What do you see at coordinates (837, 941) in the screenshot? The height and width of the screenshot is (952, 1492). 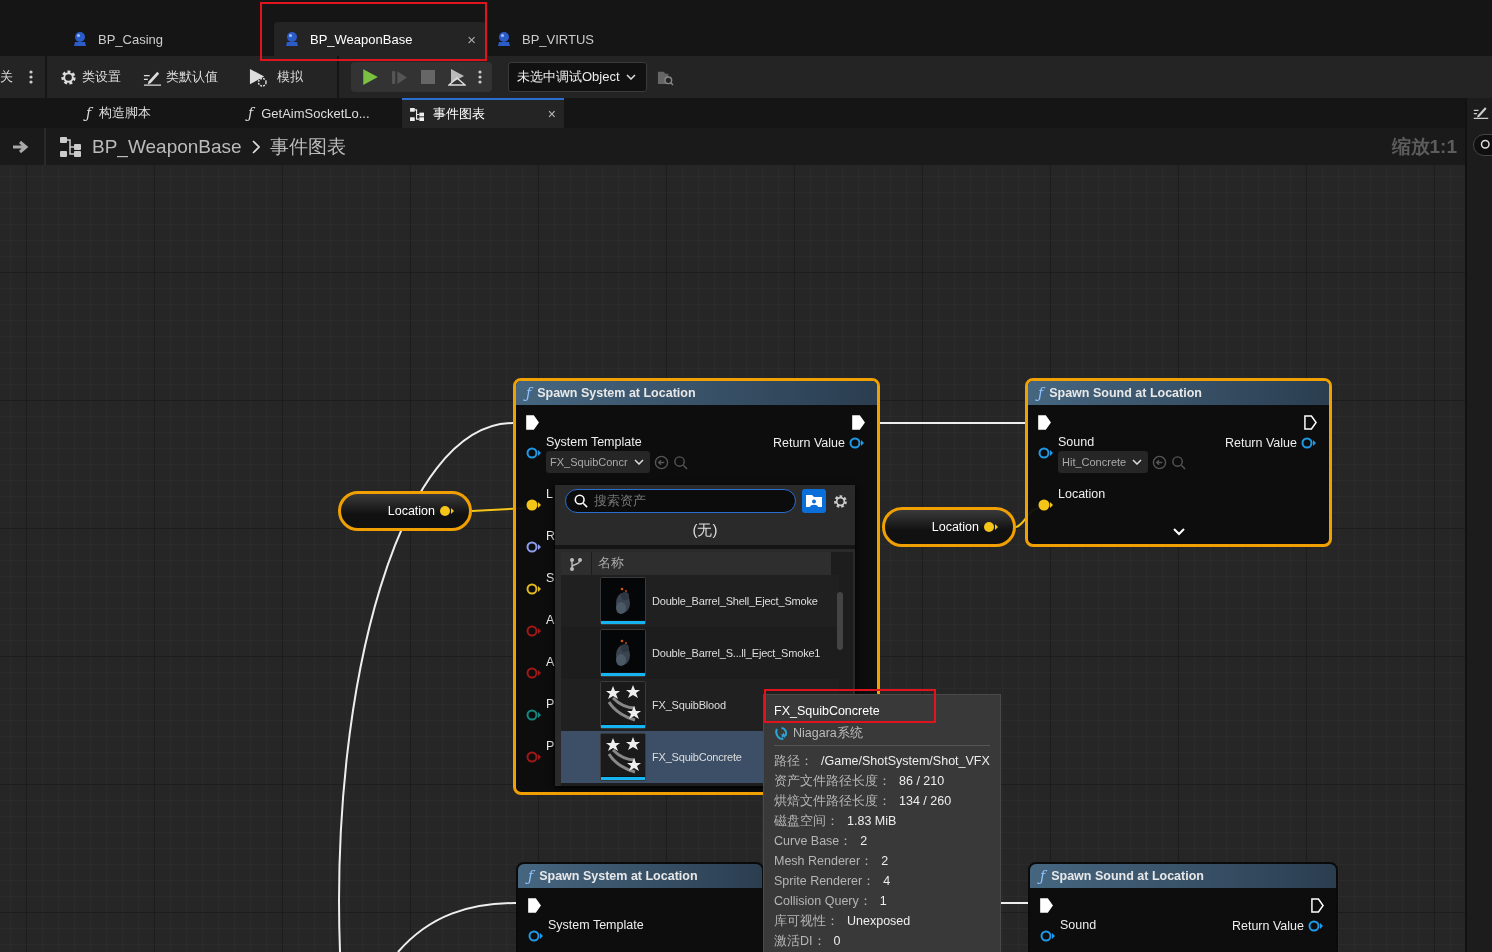 I see `property-value: 0` at bounding box center [837, 941].